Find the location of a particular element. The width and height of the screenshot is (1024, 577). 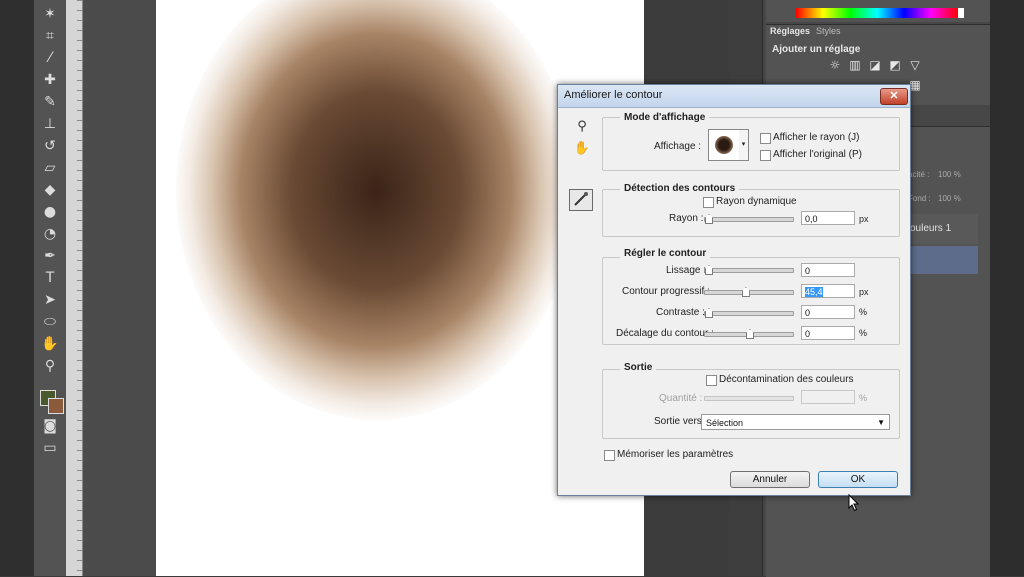

background-color-swatch is located at coordinates (56, 406).